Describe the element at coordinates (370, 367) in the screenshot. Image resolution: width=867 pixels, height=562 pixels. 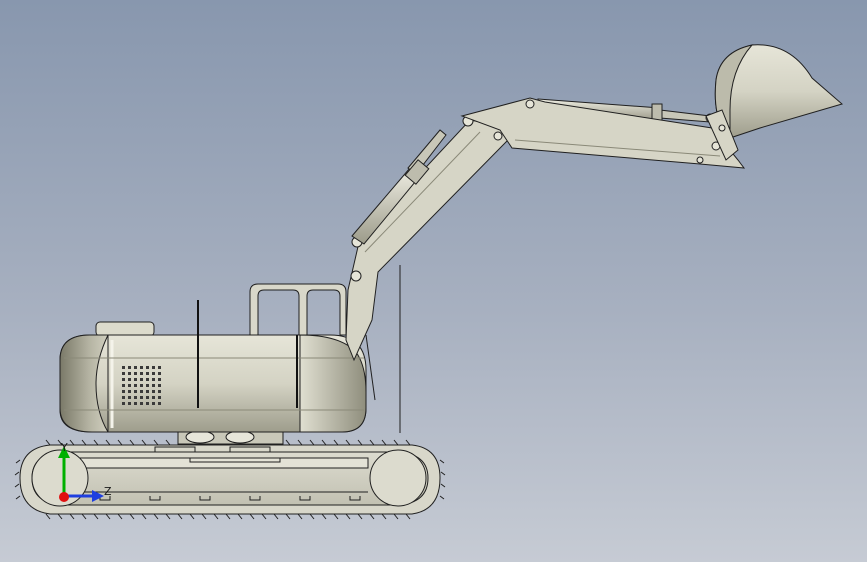
I see `construction-line` at that location.